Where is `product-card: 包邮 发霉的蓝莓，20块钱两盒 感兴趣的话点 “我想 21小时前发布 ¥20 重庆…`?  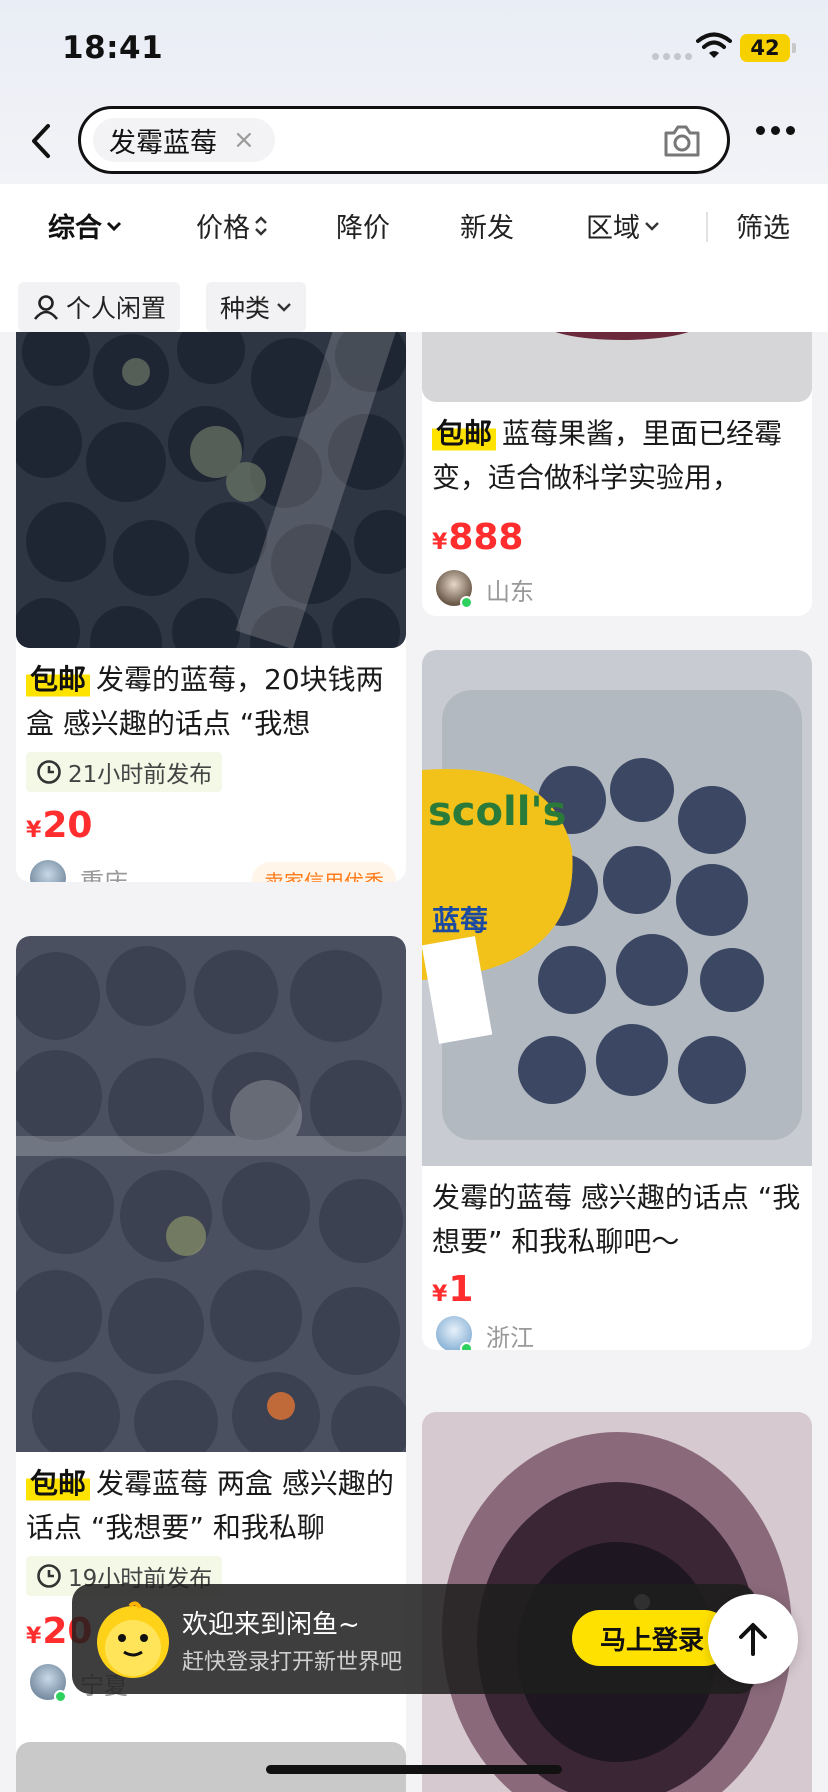 product-card: 包邮 发霉的蓝莓，20块钱两盒 感兴趣的话点 “我想 21小时前发布 ¥20 重庆… is located at coordinates (211, 607).